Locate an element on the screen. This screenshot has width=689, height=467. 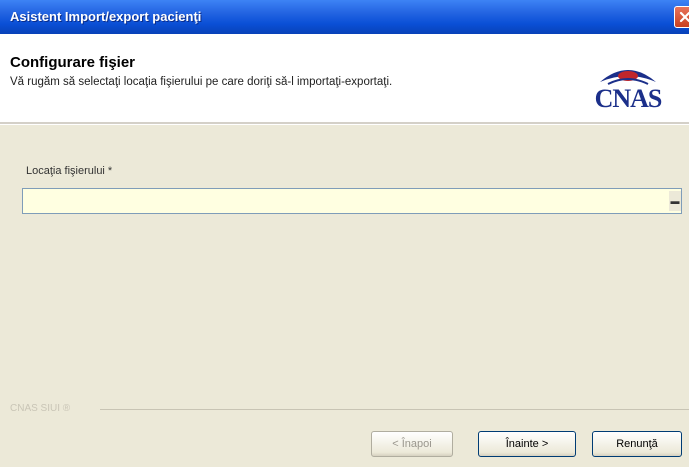
close-icon is located at coordinates (684, 17).